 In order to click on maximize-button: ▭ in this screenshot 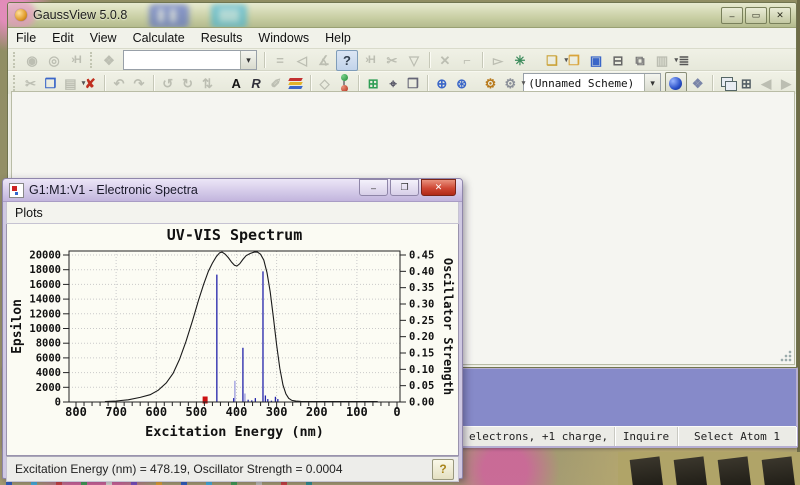, I will do `click(756, 15)`.